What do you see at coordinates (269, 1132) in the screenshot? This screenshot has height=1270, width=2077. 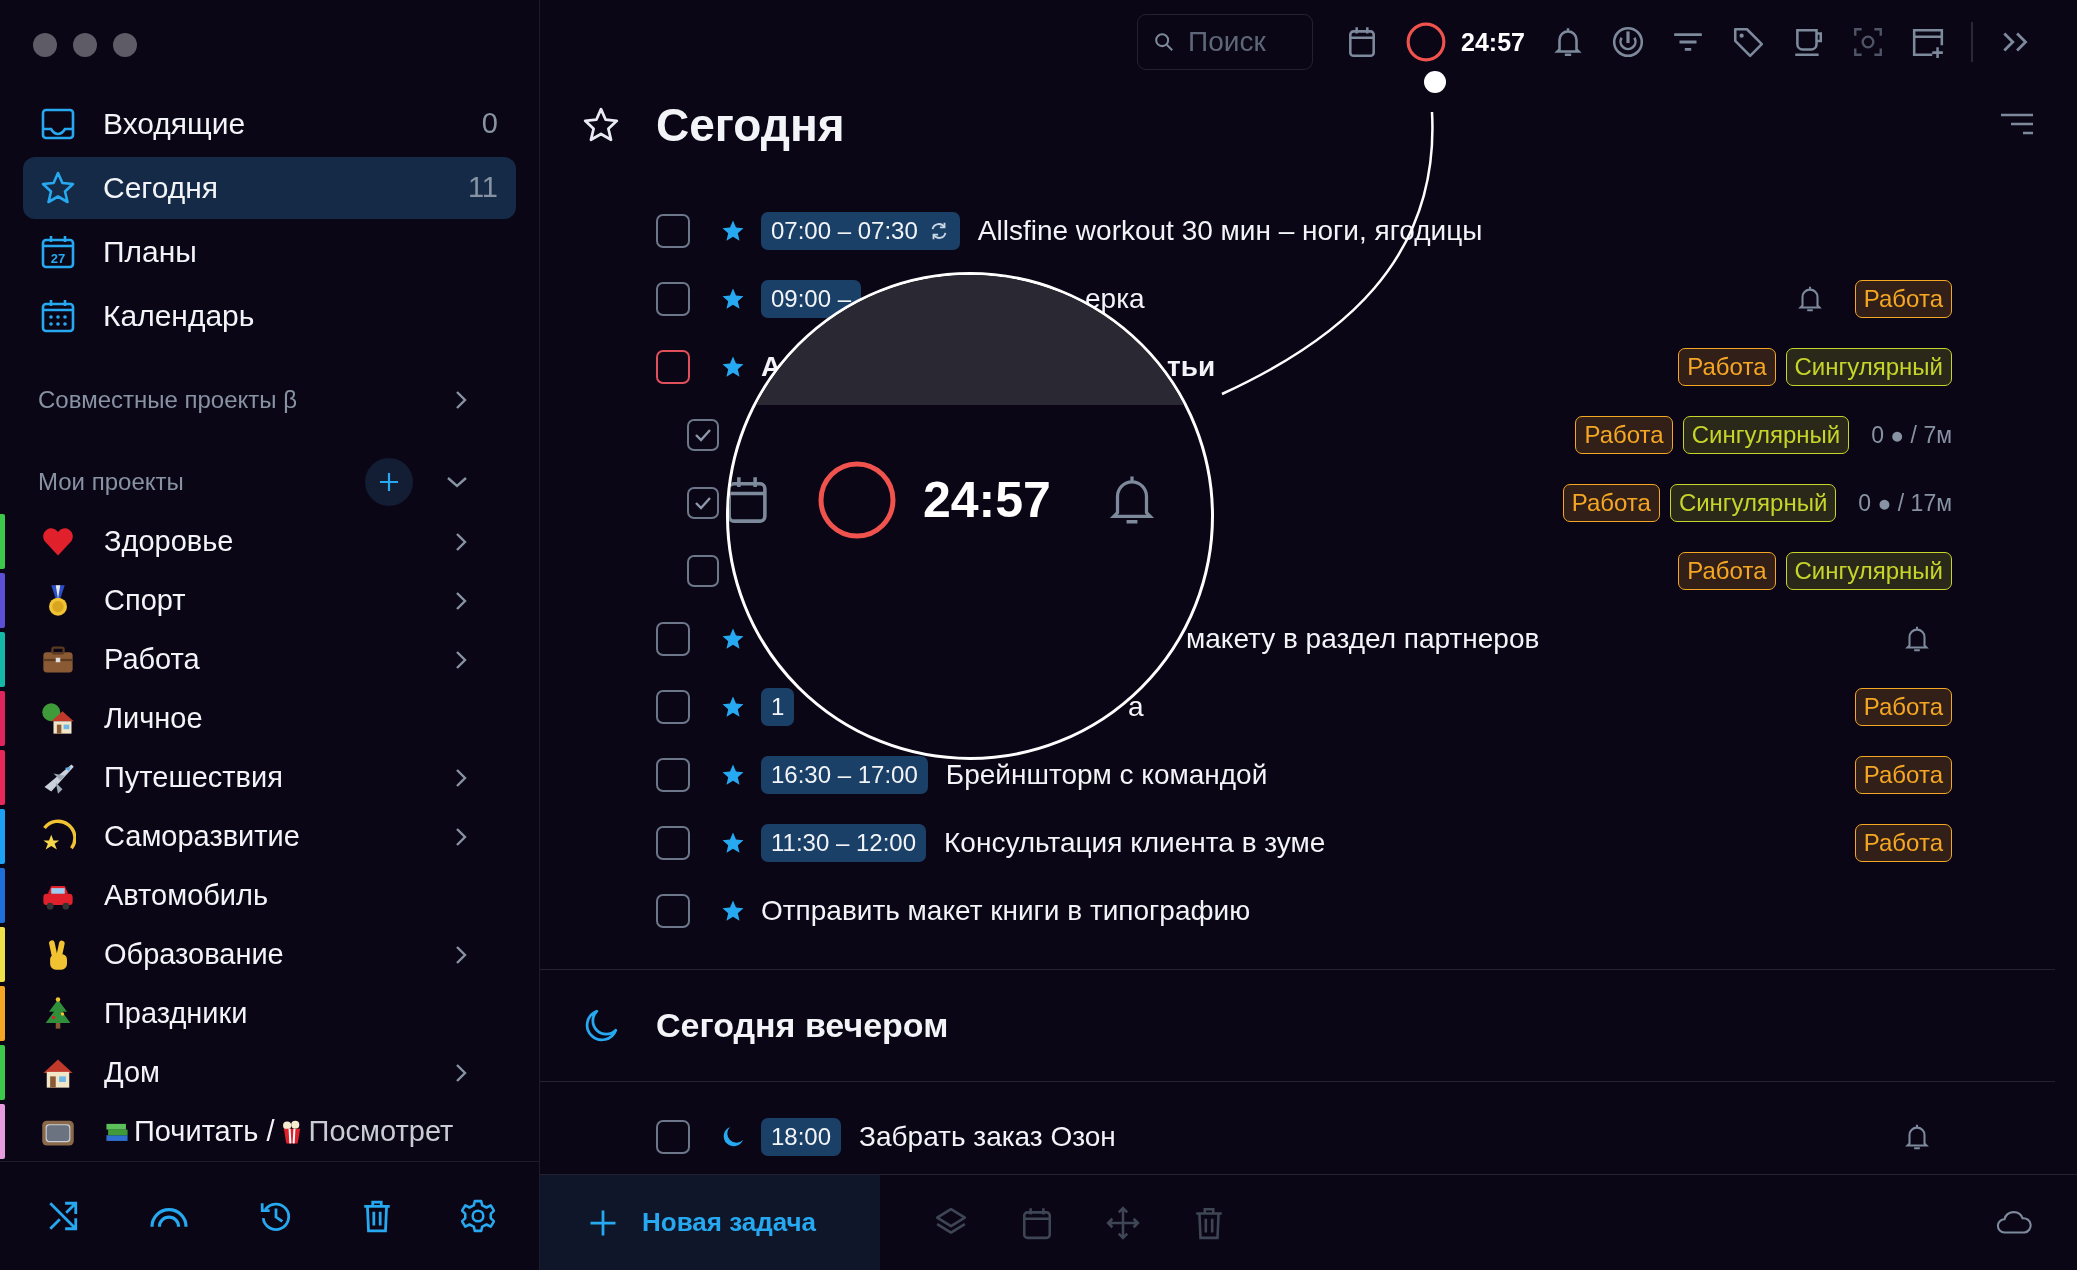 I see `project-item: Почитать / Посмотрет` at bounding box center [269, 1132].